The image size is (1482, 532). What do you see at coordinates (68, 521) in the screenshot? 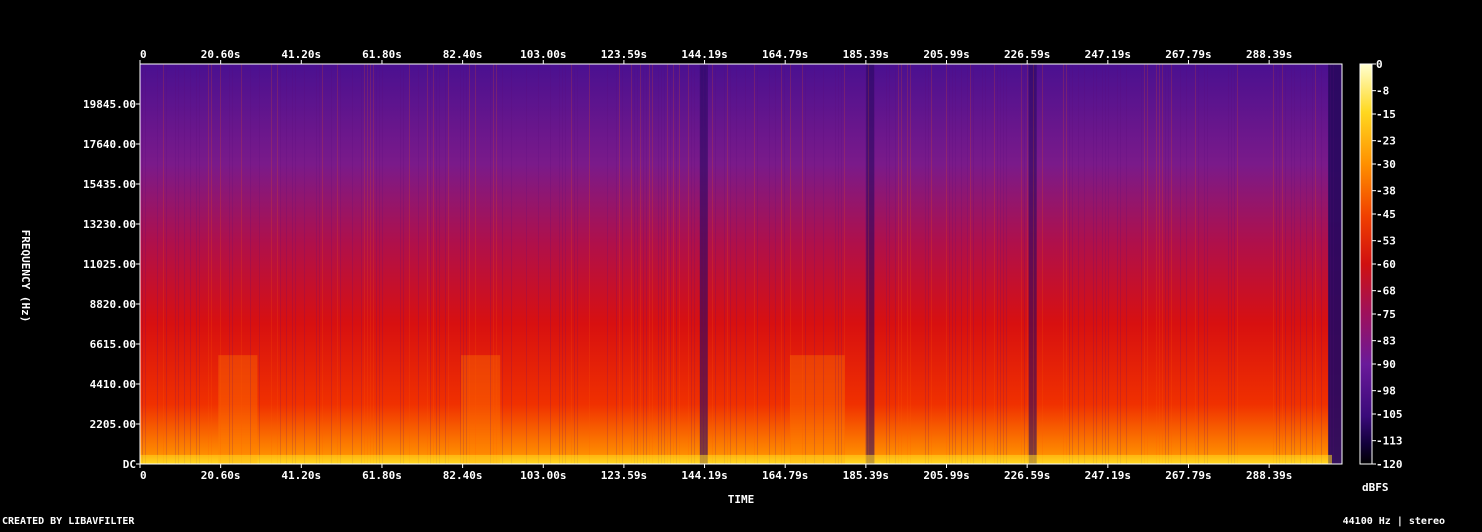
I see `footer-credit: CREATED BY LIBAVFILTER` at bounding box center [68, 521].